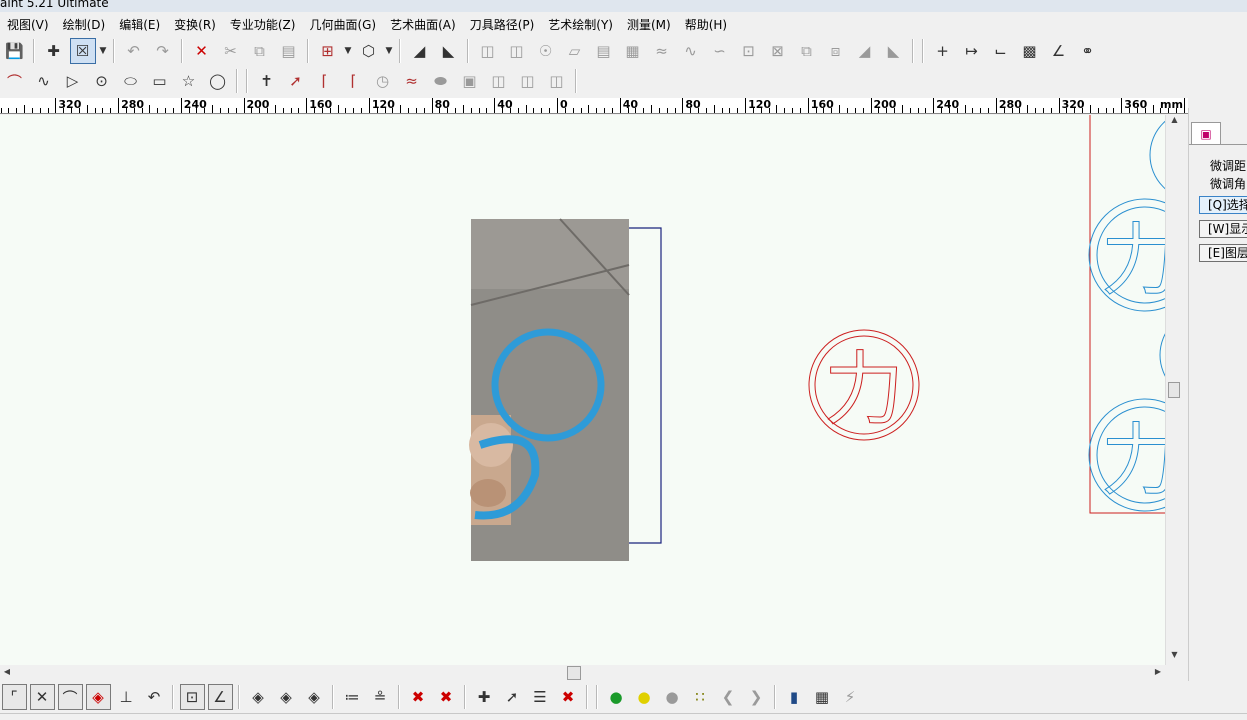 Image resolution: width=1247 pixels, height=720 pixels. What do you see at coordinates (289, 51) in the screenshot?
I see `paste-icon: ▤` at bounding box center [289, 51].